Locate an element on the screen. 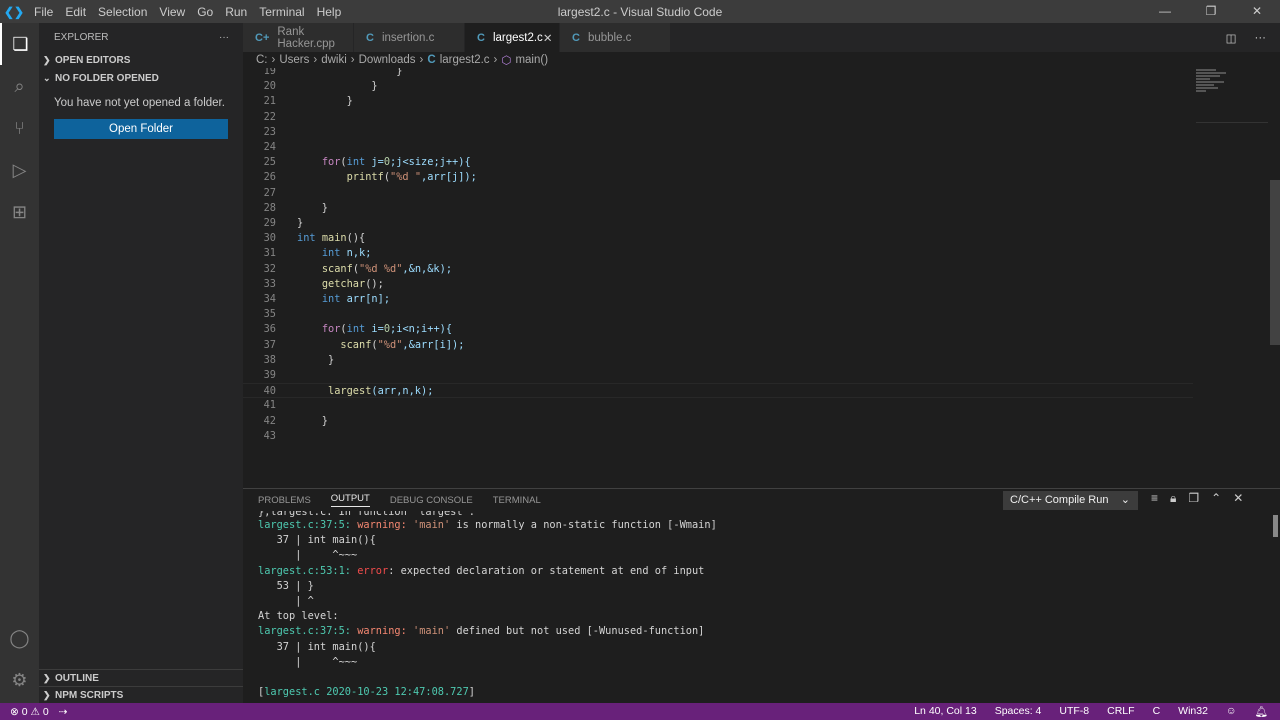 The width and height of the screenshot is (1280, 720). output-token: largest.c:53:1: is located at coordinates (308, 570).